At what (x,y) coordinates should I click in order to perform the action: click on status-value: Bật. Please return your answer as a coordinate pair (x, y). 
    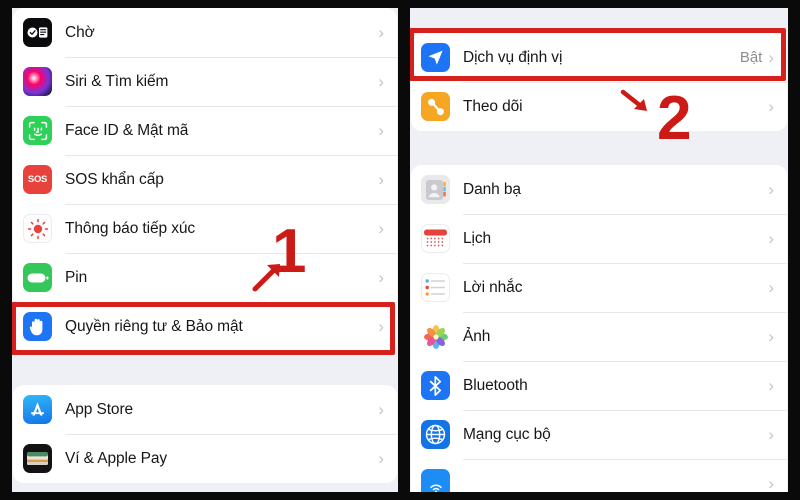
    Looking at the image, I should click on (751, 57).